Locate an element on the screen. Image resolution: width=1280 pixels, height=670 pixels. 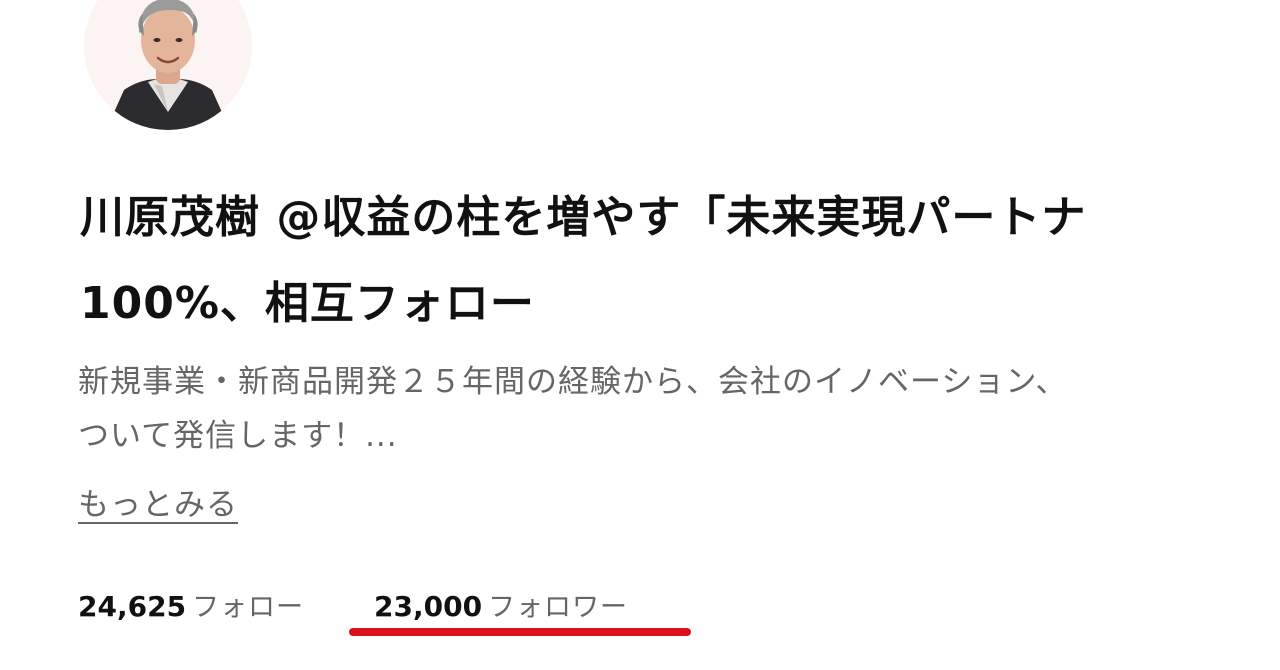
profile-name-continued: 100%、相互フォロー is located at coordinates (307, 303).